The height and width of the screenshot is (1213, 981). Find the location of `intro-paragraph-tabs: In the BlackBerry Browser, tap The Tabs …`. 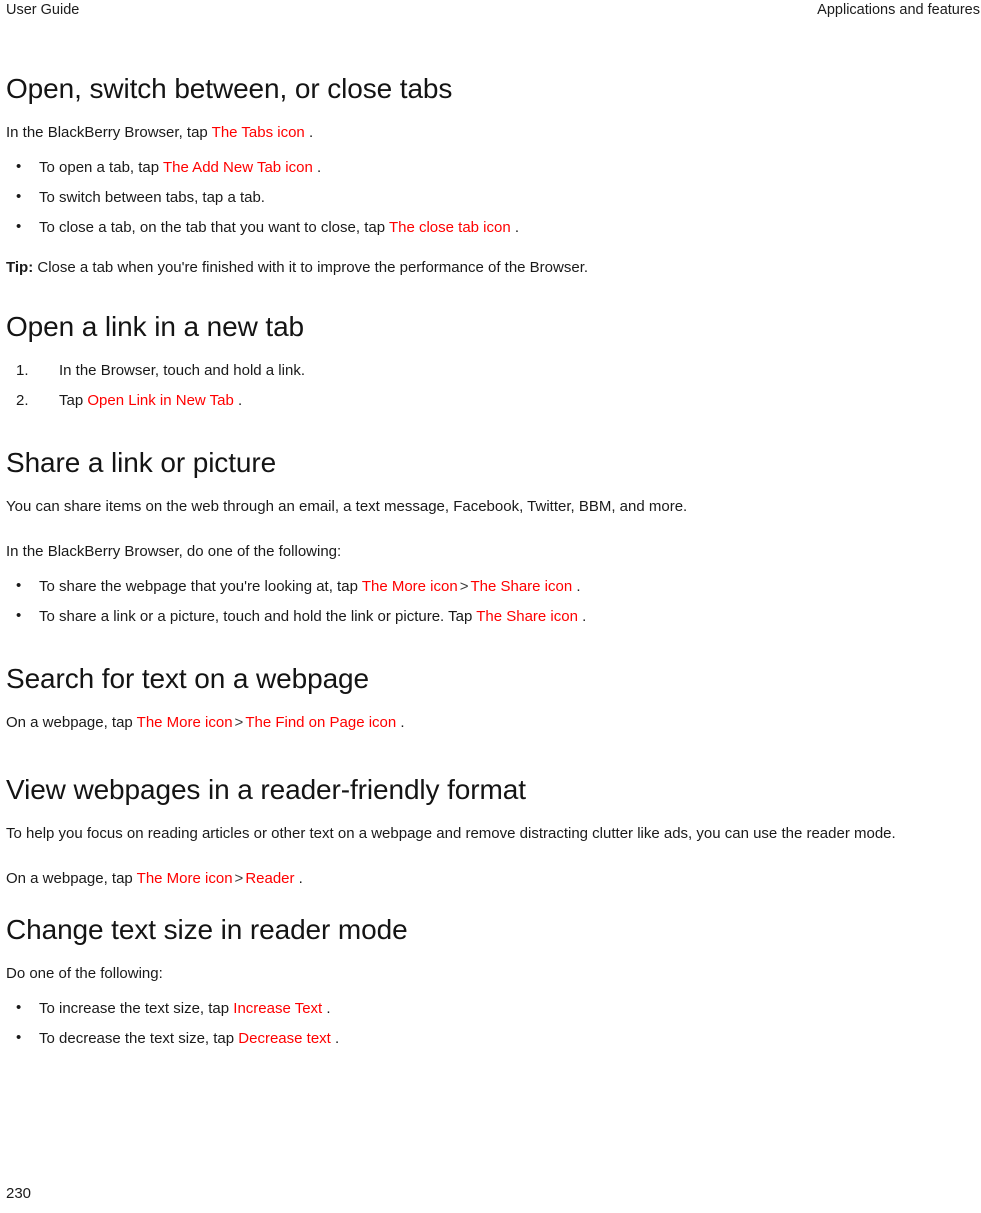

intro-paragraph-tabs: In the BlackBerry Browser, tap The Tabs … is located at coordinates (491, 132).